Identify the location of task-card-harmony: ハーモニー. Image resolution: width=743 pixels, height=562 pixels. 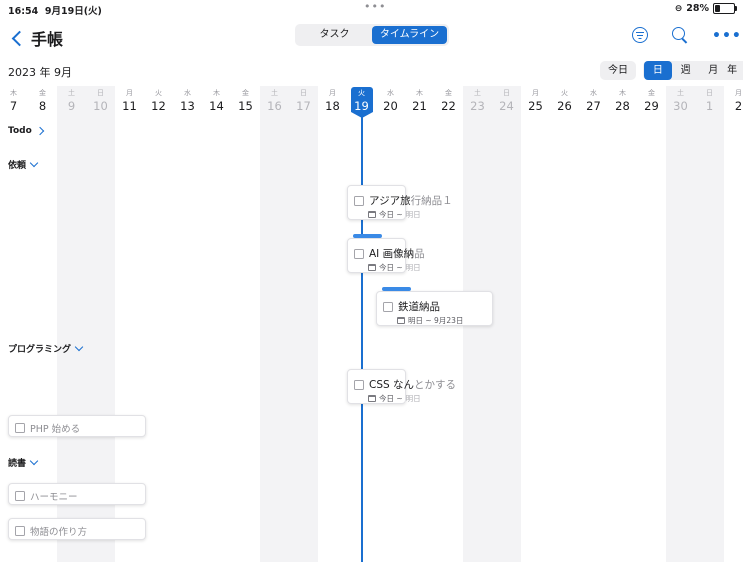
(77, 494).